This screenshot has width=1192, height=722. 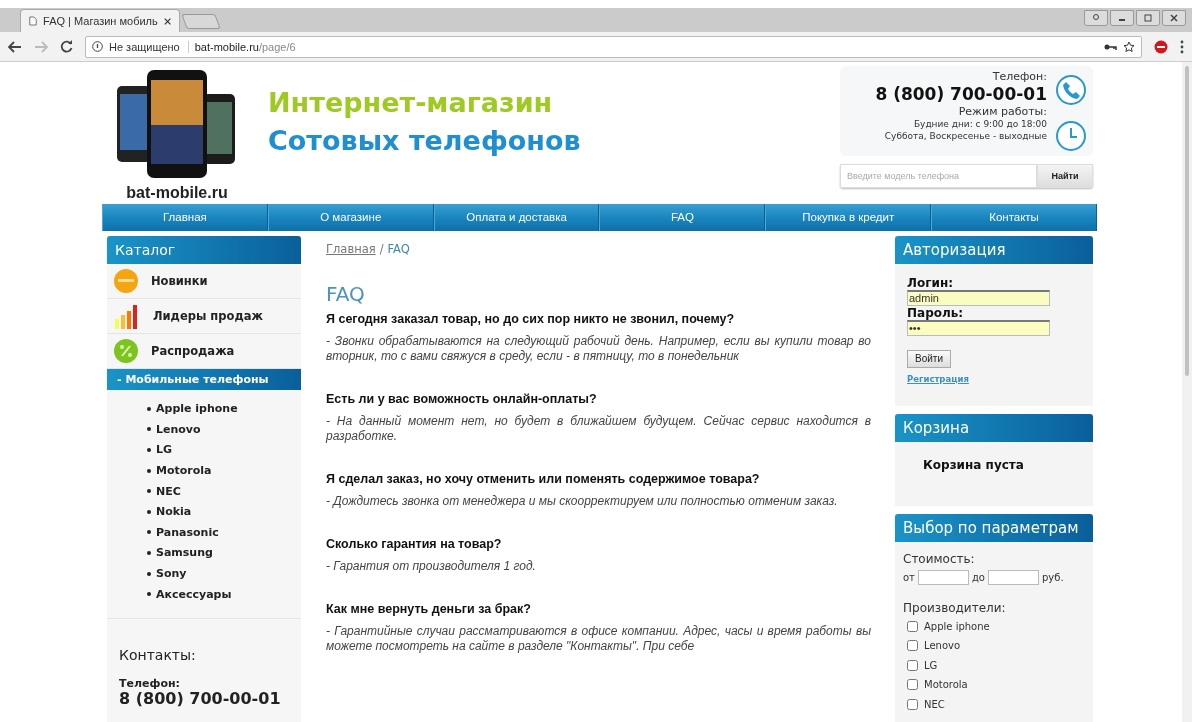 What do you see at coordinates (346, 293) in the screenshot?
I see `page-title: FAQ` at bounding box center [346, 293].